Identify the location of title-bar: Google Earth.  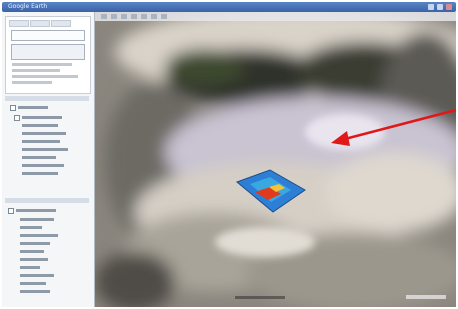
(229, 7).